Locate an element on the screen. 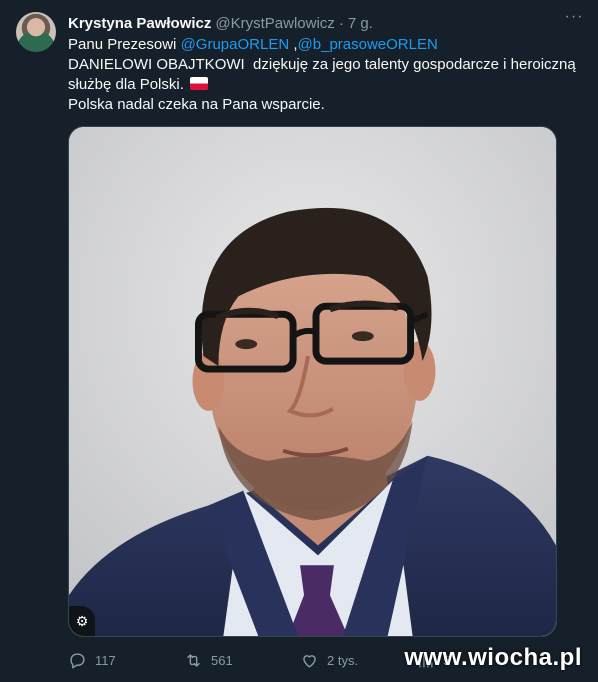 This screenshot has width=598, height=682. like-count: 2 tys. is located at coordinates (343, 660).